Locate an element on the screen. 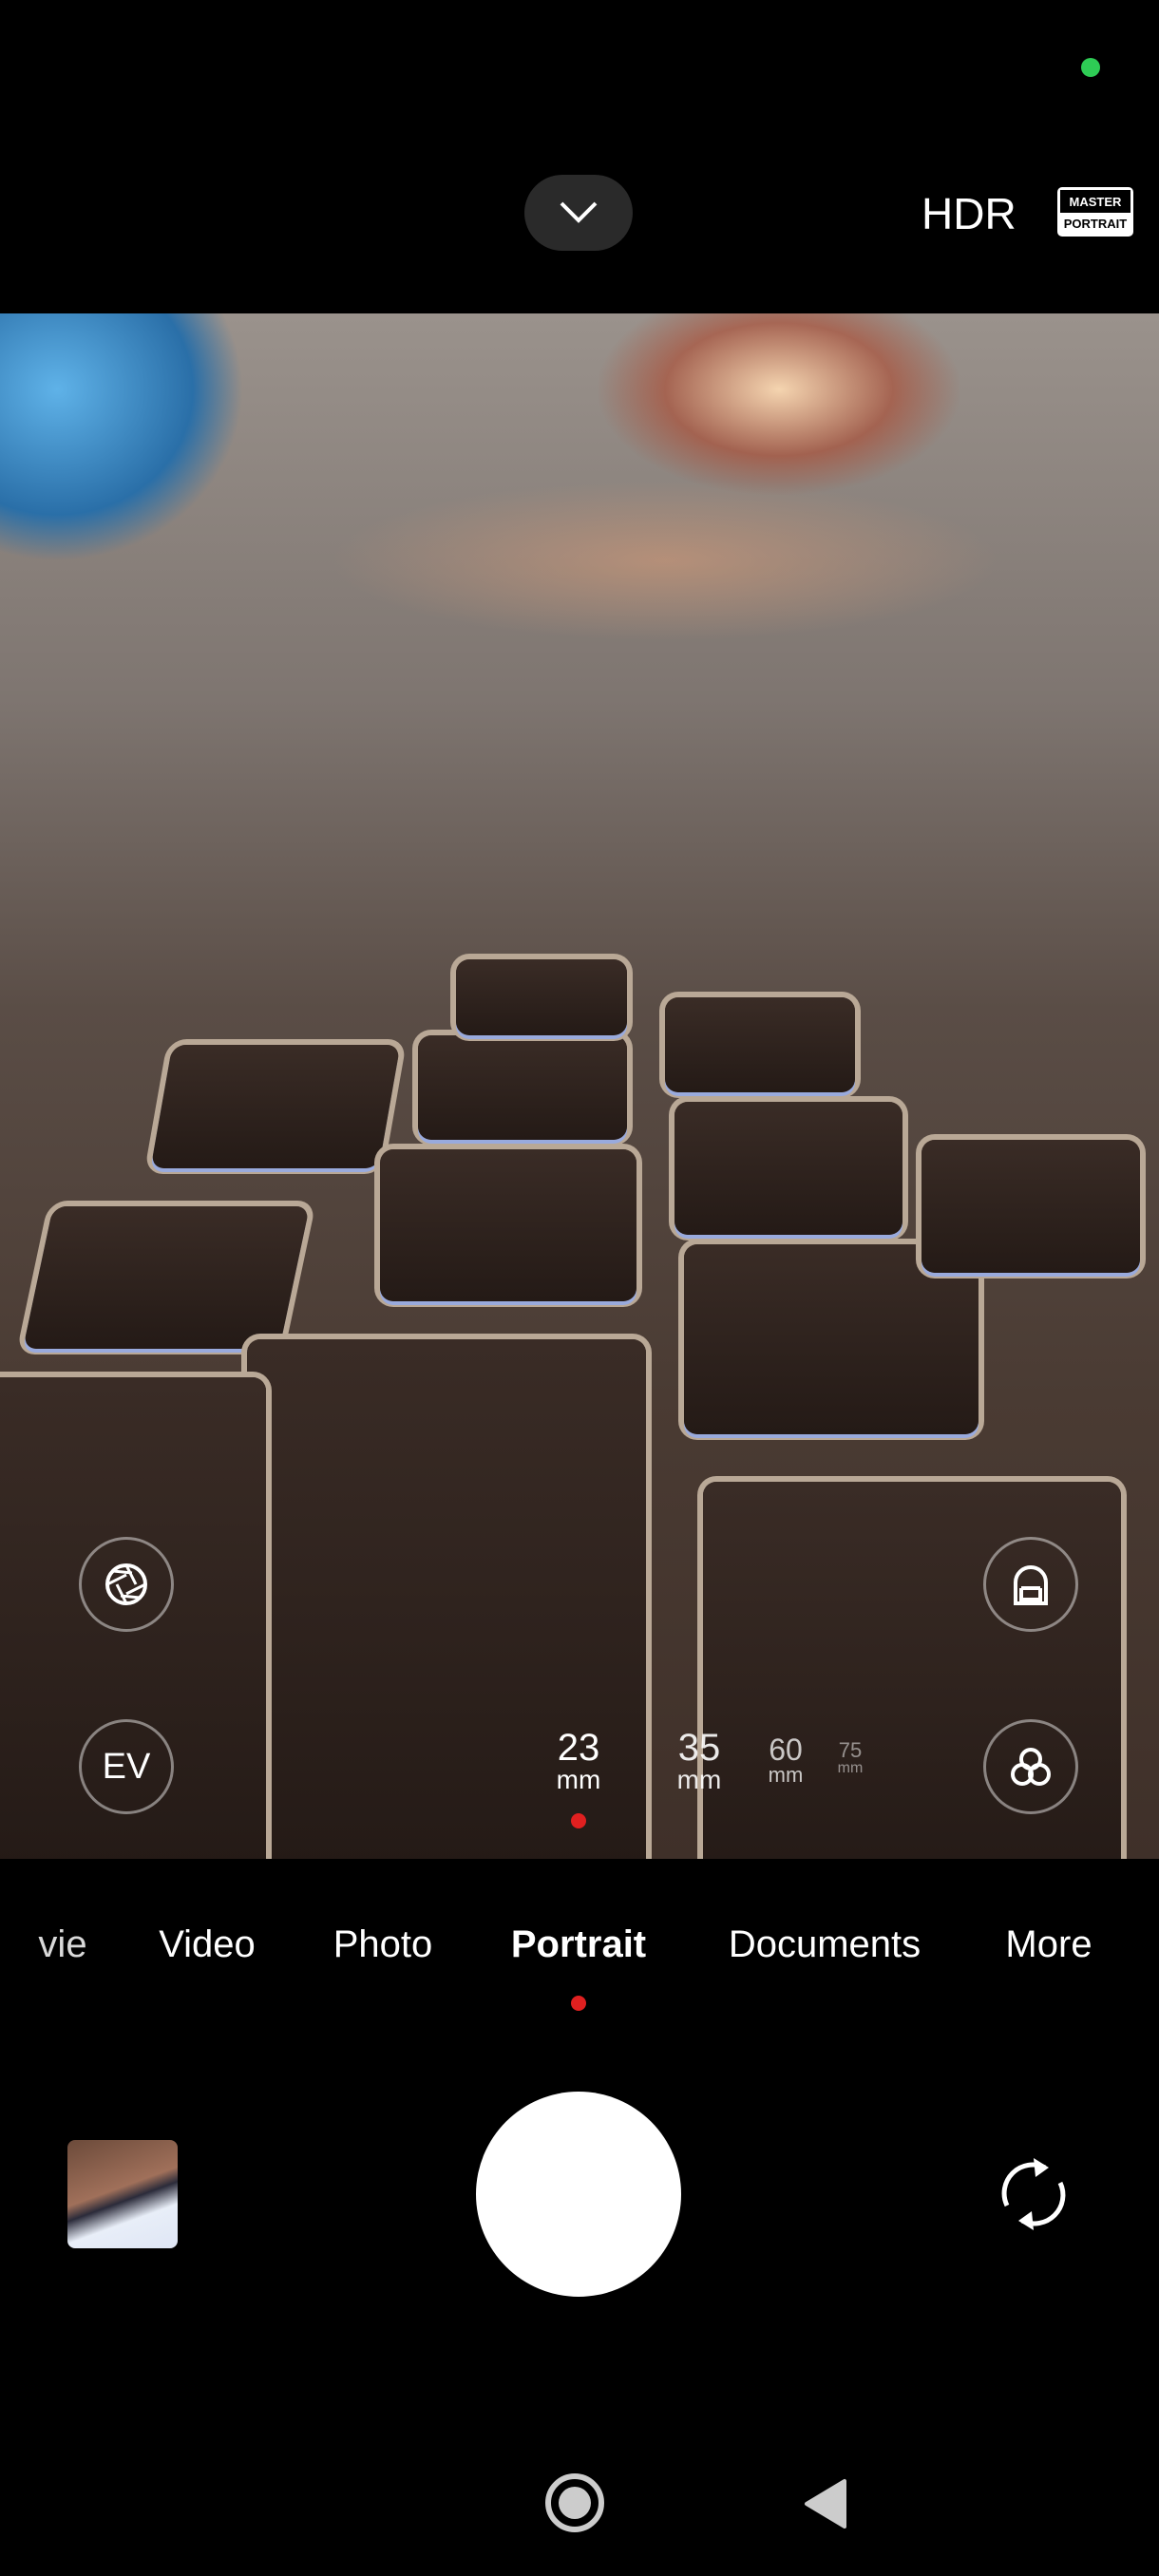  portrait-lighting-button is located at coordinates (1030, 1584).